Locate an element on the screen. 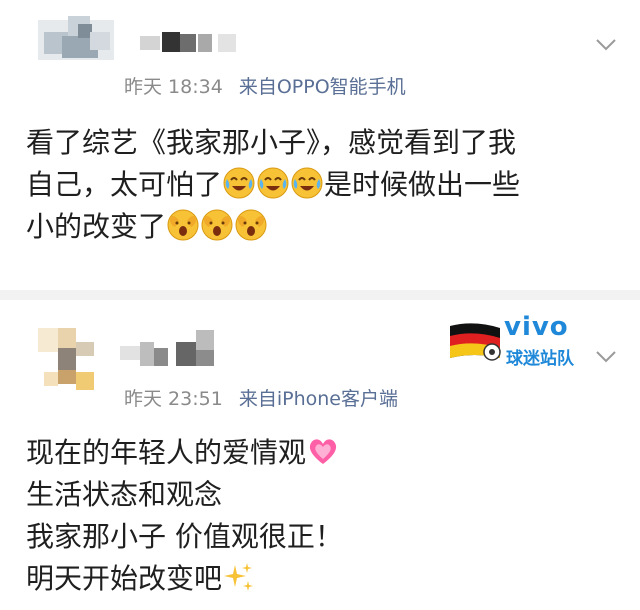  germany-flag-icon is located at coordinates (475, 343).